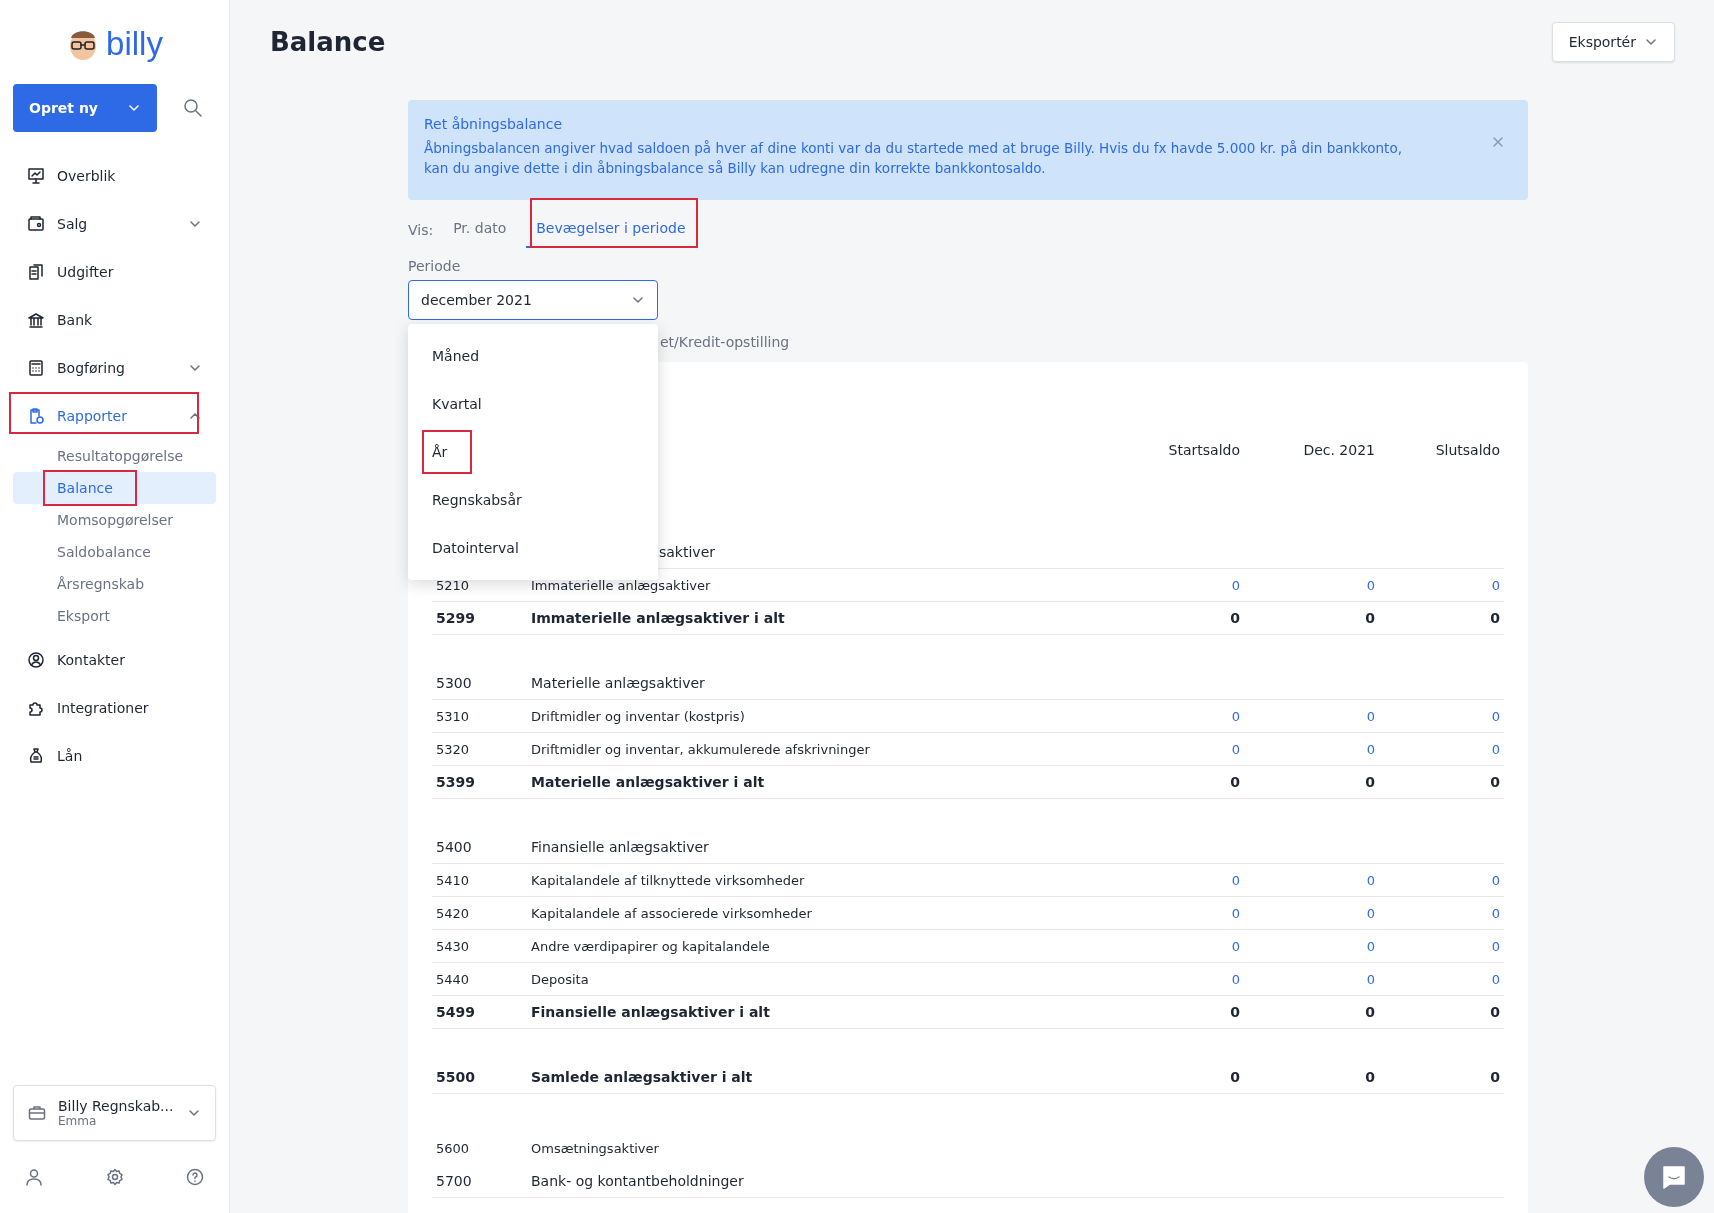  What do you see at coordinates (36, 176) in the screenshot?
I see `presentation-board-icon` at bounding box center [36, 176].